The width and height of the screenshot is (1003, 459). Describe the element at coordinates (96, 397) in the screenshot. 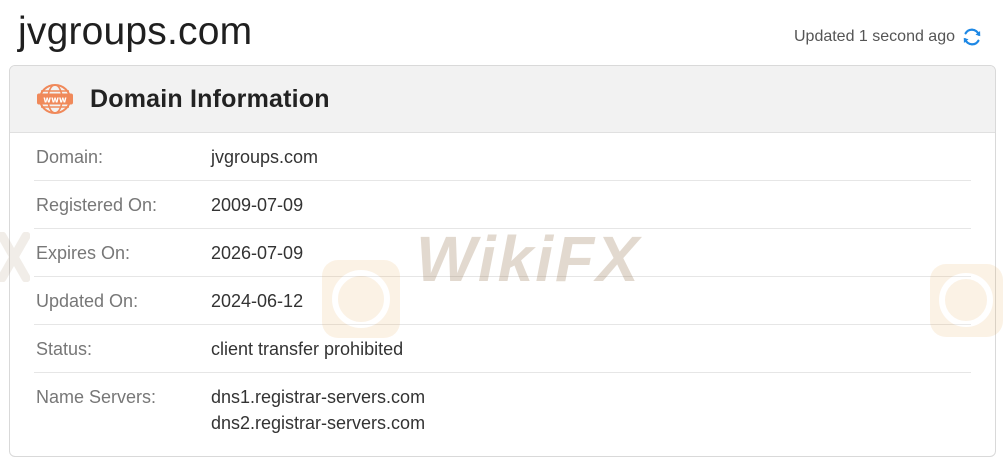

I see `label-name-servers: Name Servers:` at that location.